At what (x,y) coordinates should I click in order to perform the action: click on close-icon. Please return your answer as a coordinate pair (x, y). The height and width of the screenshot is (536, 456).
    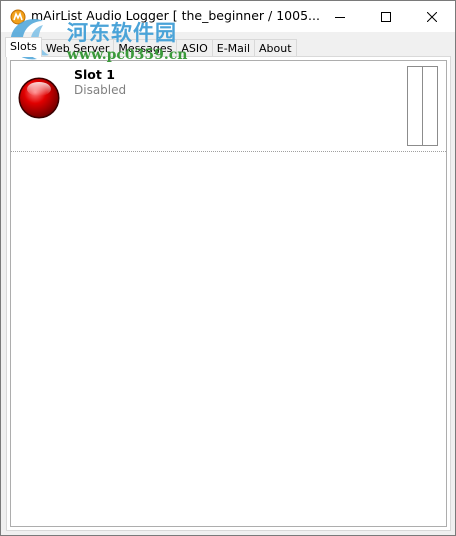
    Looking at the image, I should click on (432, 16).